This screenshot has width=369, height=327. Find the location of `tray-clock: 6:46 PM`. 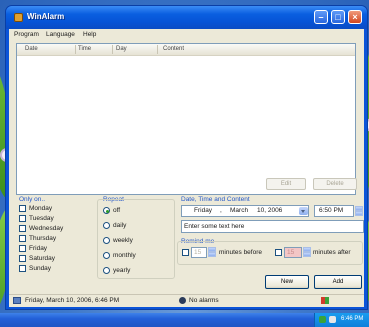

tray-clock: 6:46 PM is located at coordinates (352, 319).